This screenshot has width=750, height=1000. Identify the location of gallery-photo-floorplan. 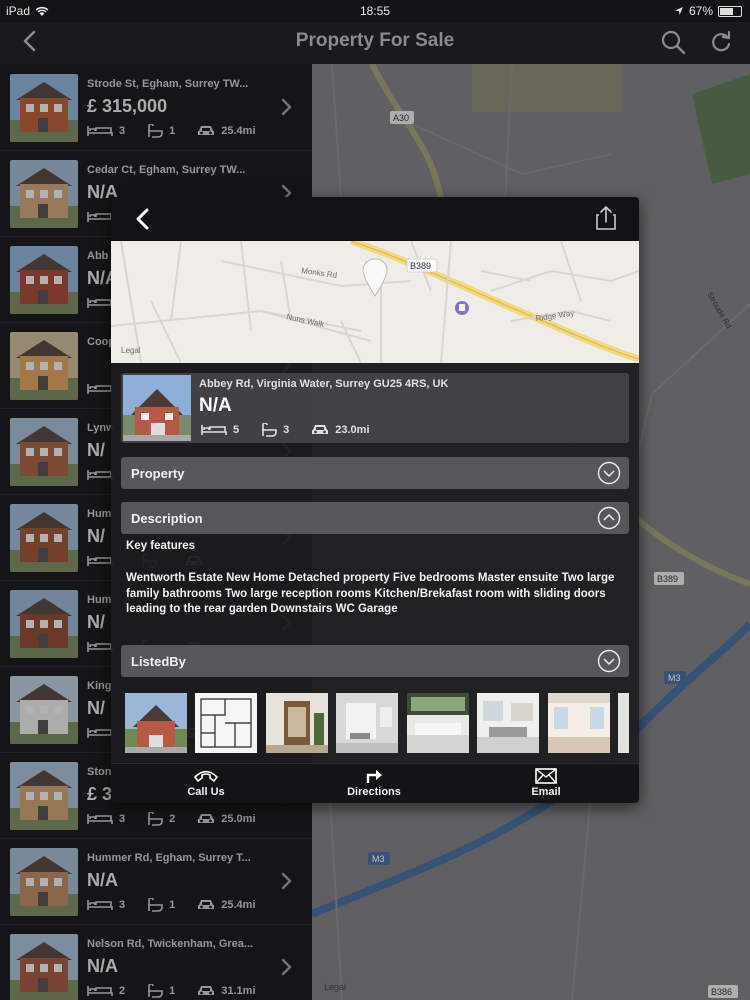
(226, 723).